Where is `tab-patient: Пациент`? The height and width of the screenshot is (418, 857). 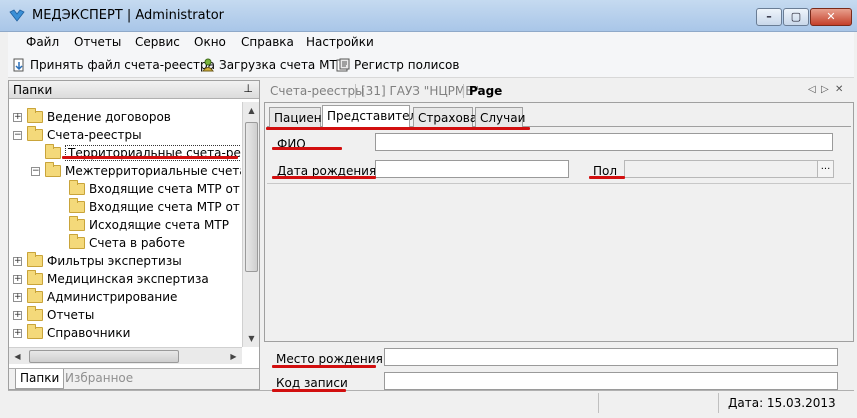
tab-patient: Пациент is located at coordinates (299, 117).